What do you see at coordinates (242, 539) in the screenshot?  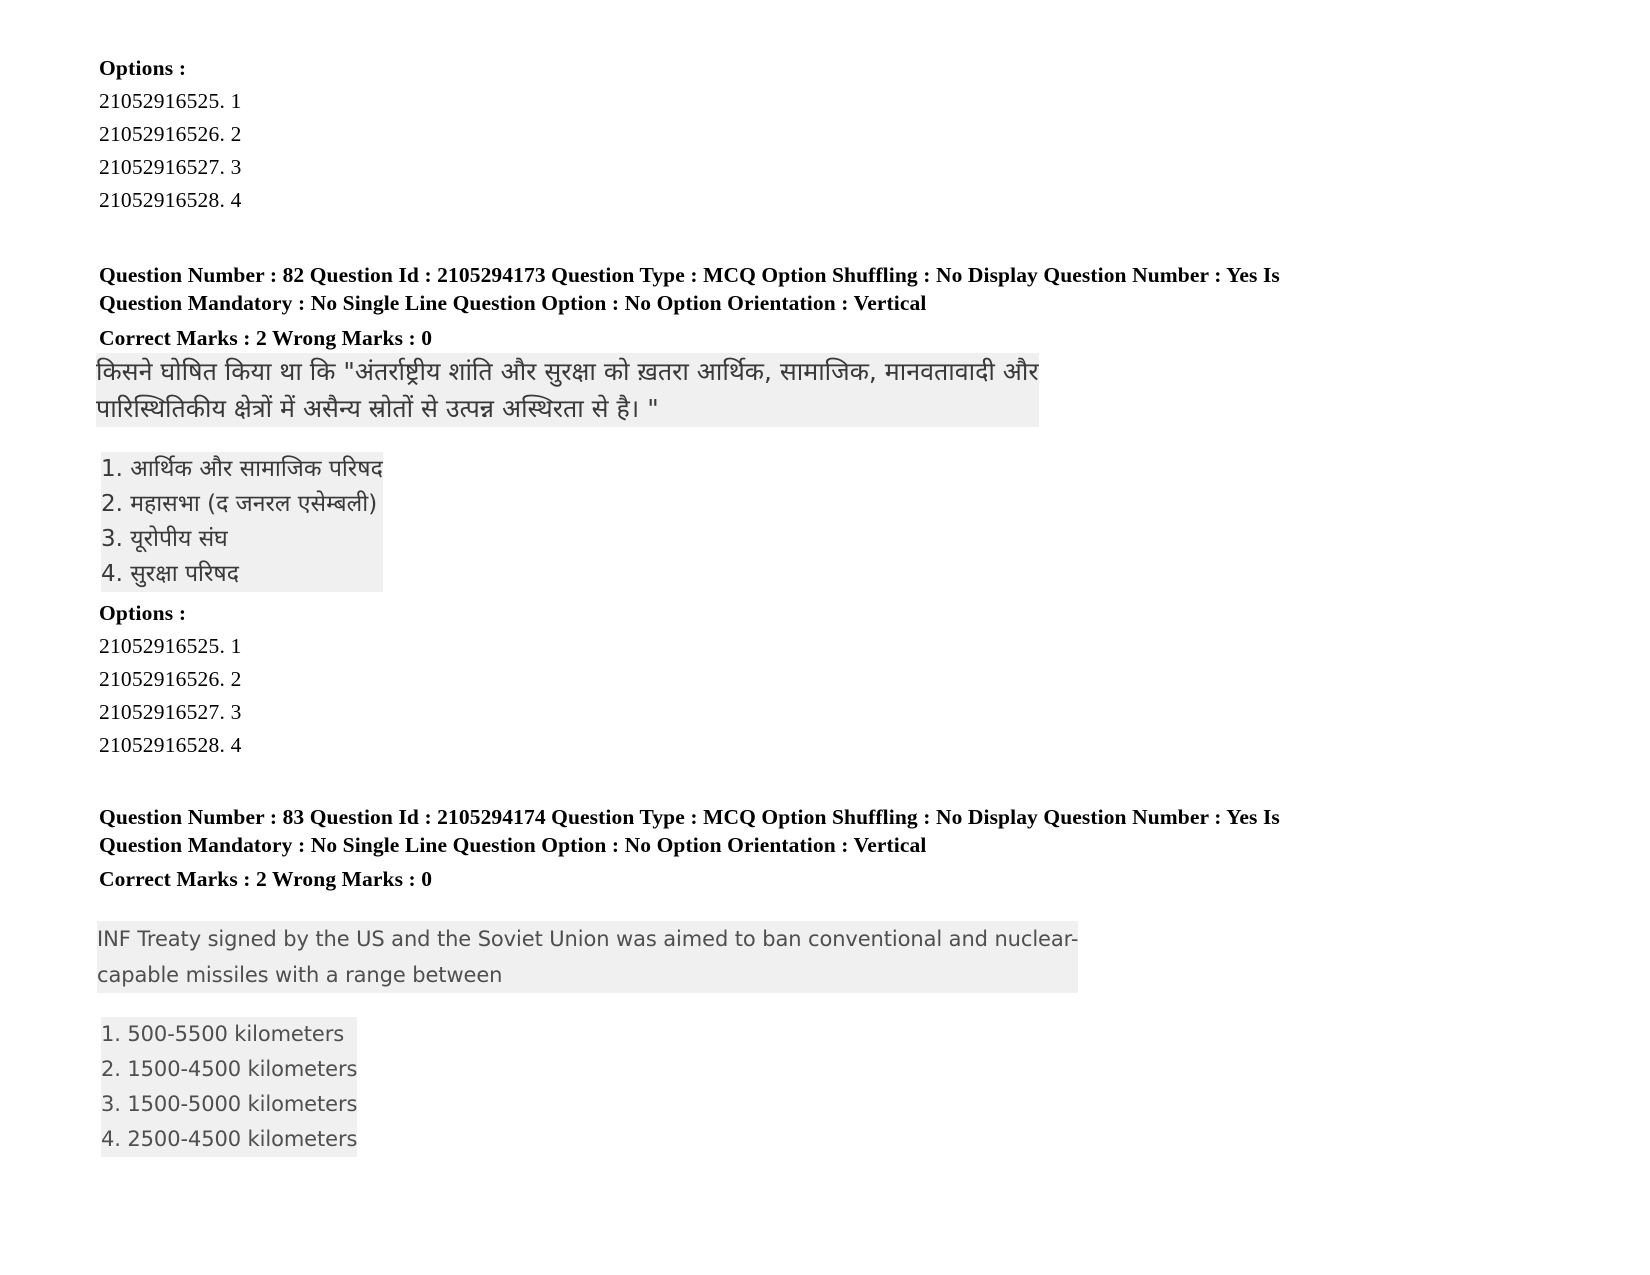 I see `choice-item: 3. यूरोपीय संघ` at bounding box center [242, 539].